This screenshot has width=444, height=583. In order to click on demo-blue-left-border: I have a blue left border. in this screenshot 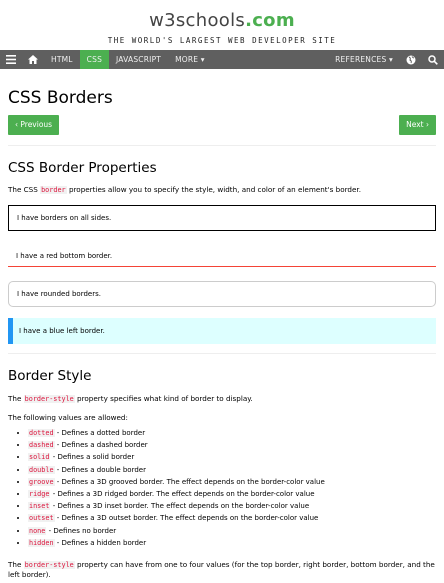, I will do `click(222, 331)`.